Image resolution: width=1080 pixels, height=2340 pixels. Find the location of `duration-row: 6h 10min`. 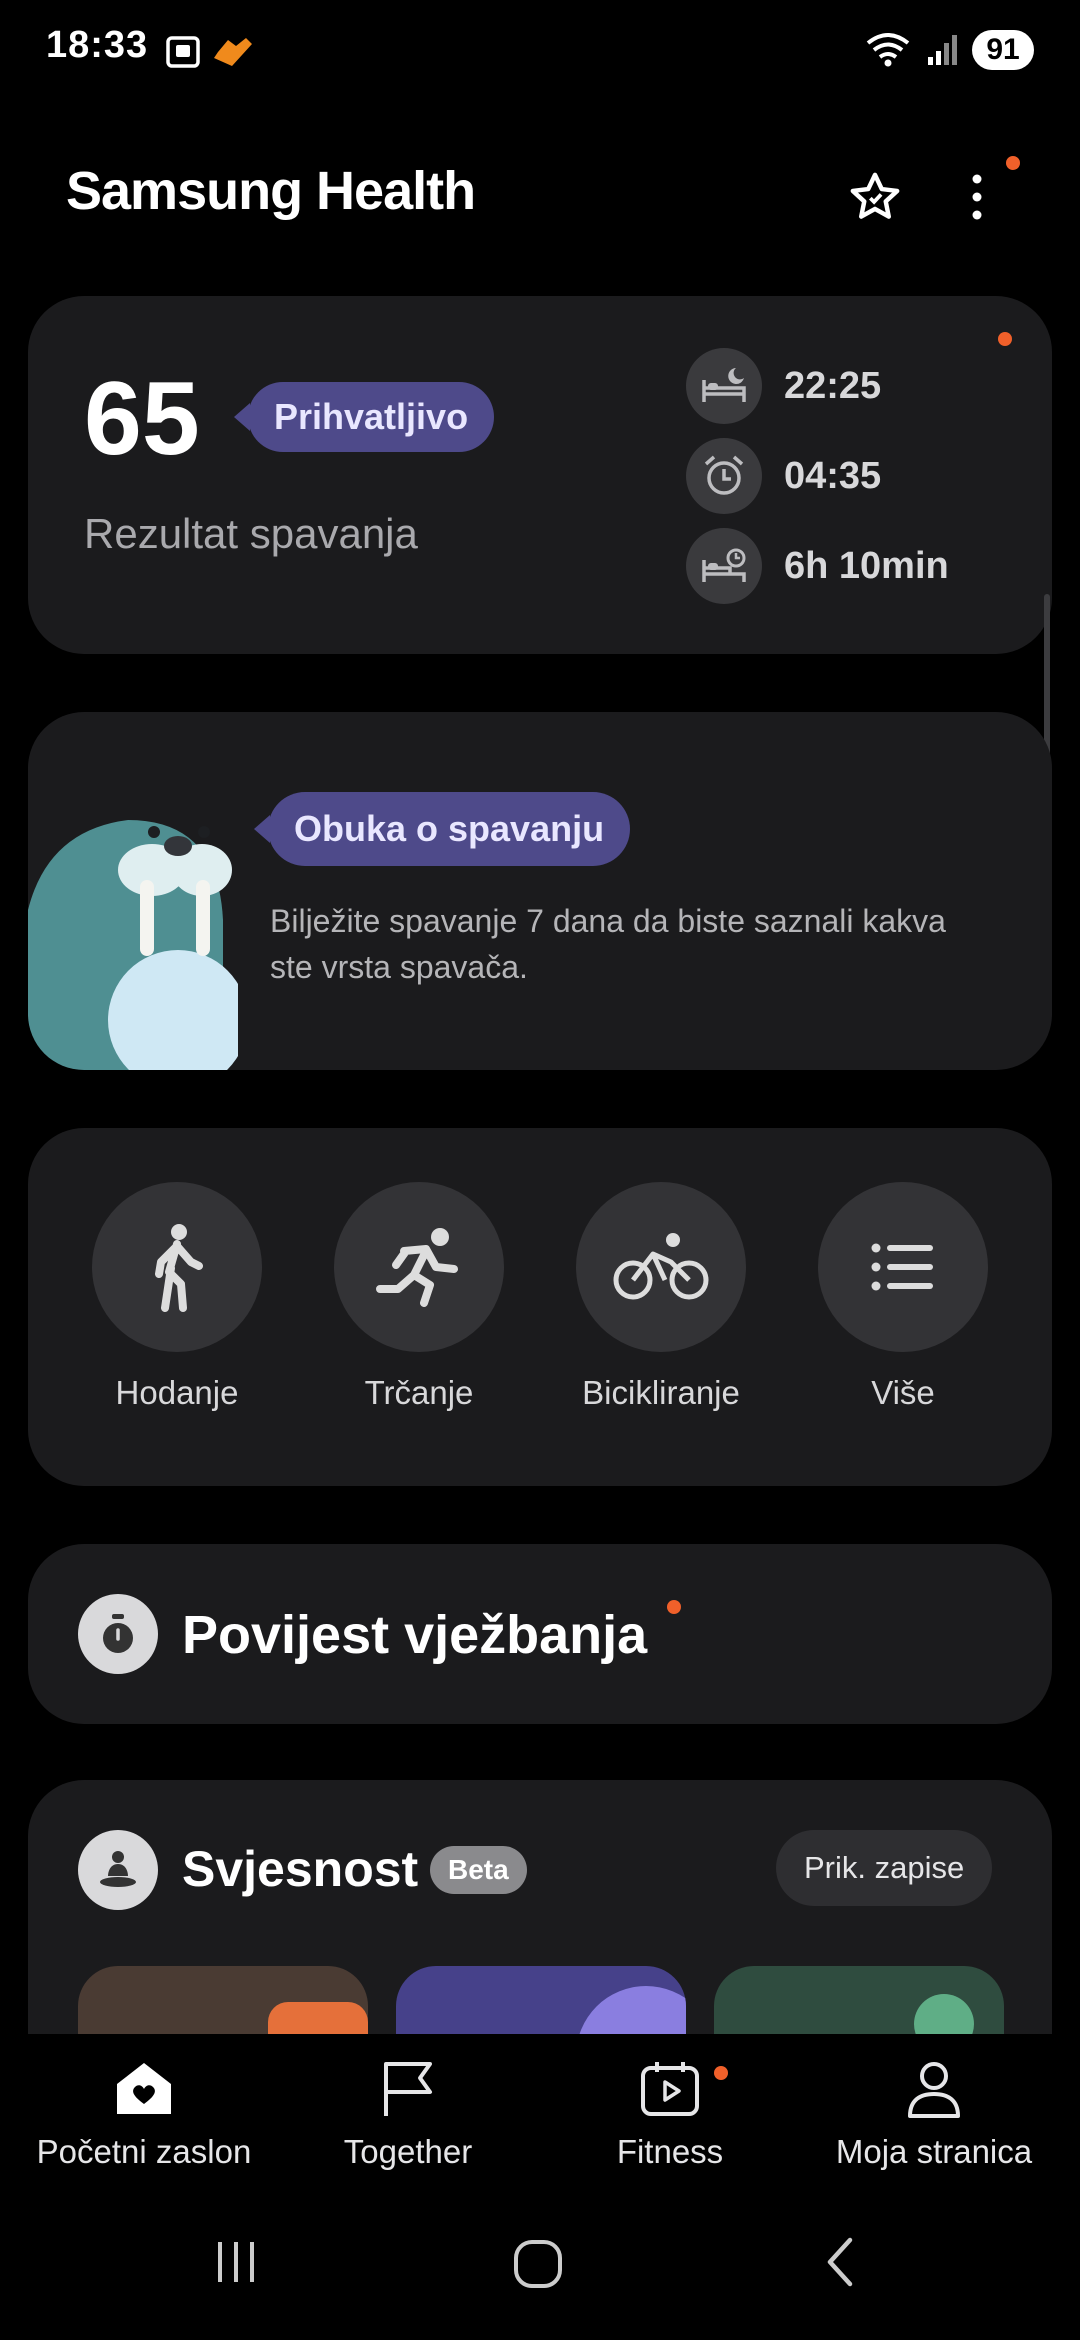

duration-row: 6h 10min is located at coordinates (817, 566).